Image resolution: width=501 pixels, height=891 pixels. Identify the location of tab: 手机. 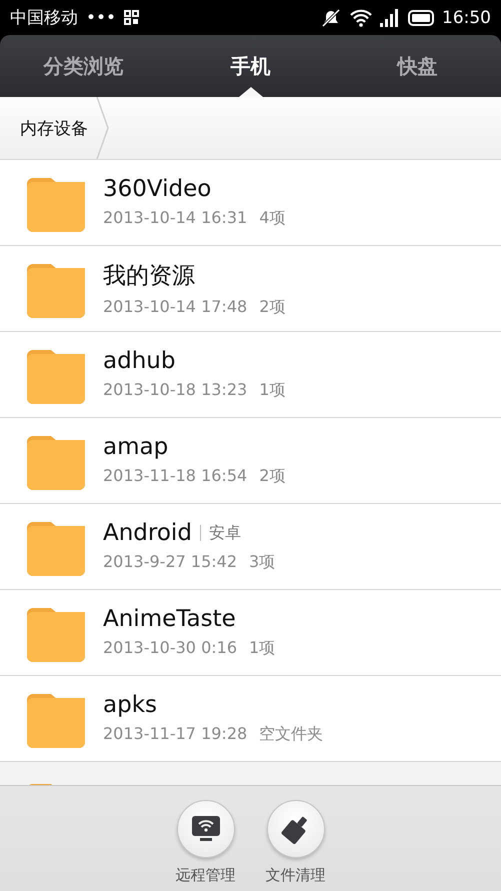
(250, 66).